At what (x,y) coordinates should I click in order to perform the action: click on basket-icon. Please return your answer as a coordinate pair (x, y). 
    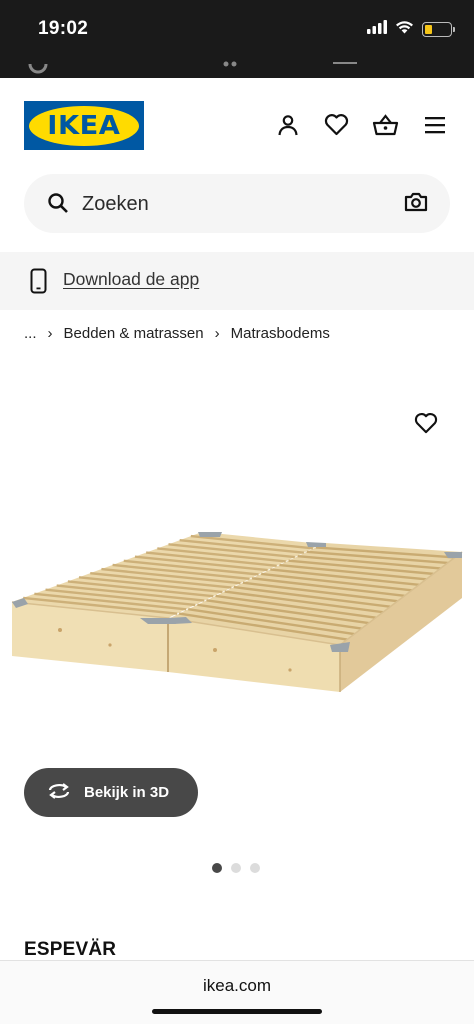
    Looking at the image, I should click on (385, 124).